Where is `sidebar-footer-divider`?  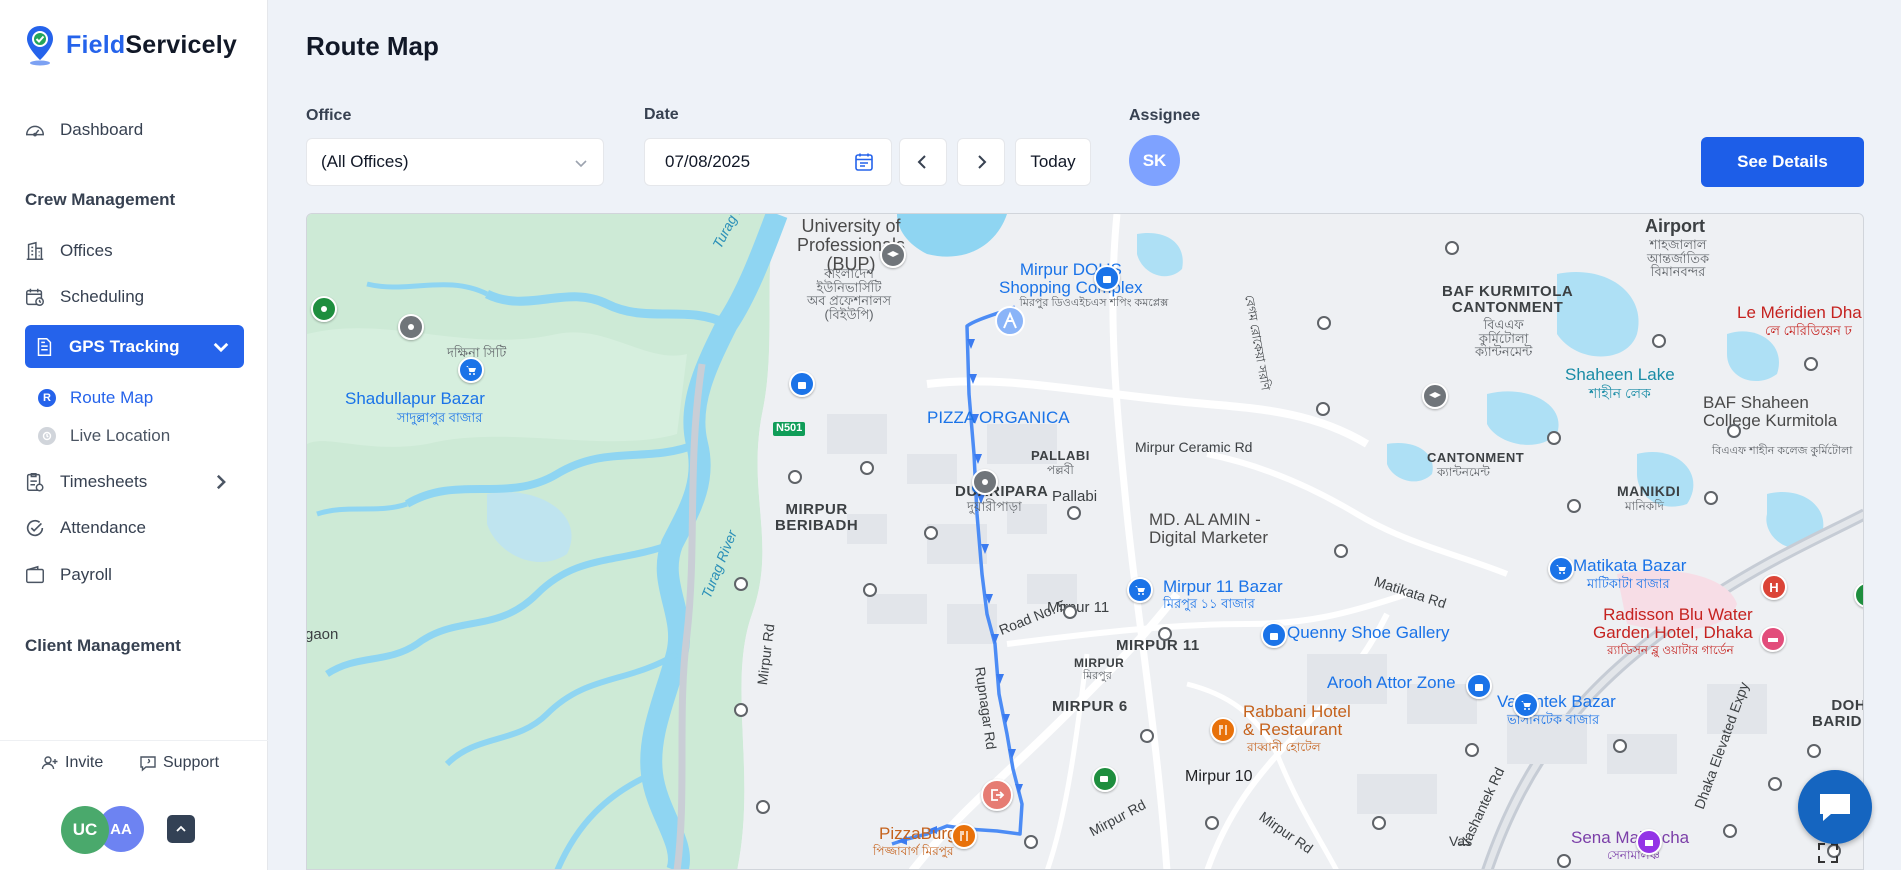 sidebar-footer-divider is located at coordinates (134, 740).